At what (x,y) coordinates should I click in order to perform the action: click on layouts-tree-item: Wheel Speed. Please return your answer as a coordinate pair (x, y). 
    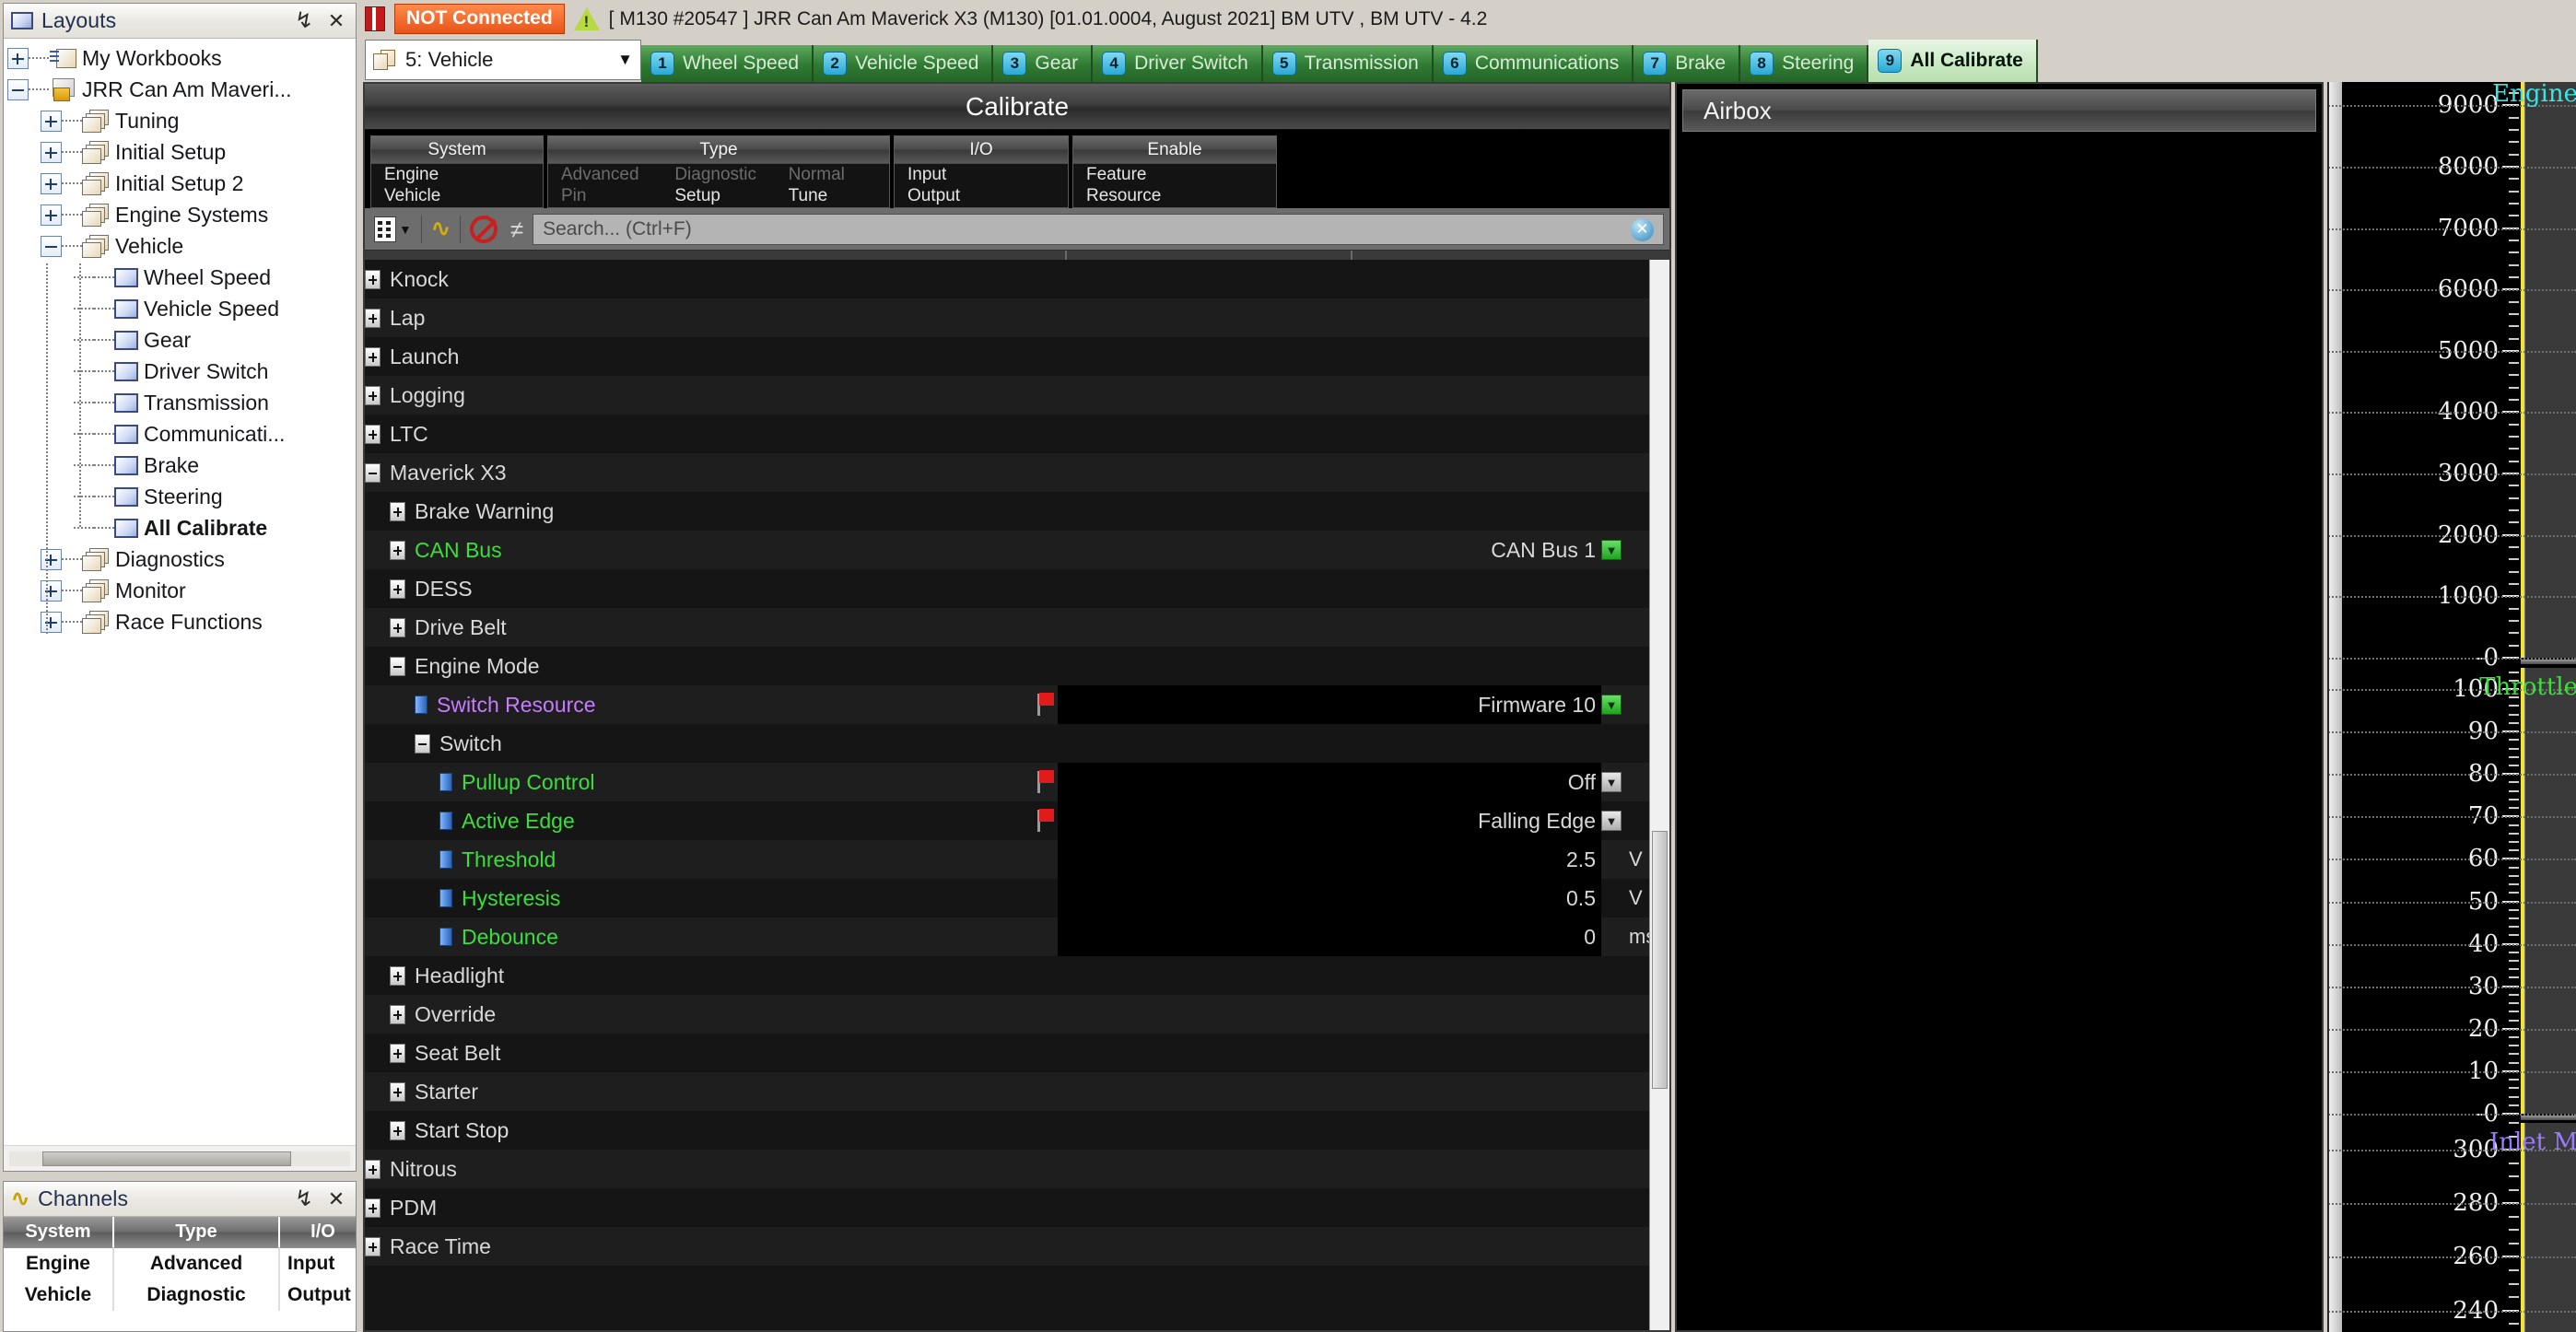
    Looking at the image, I should click on (180, 277).